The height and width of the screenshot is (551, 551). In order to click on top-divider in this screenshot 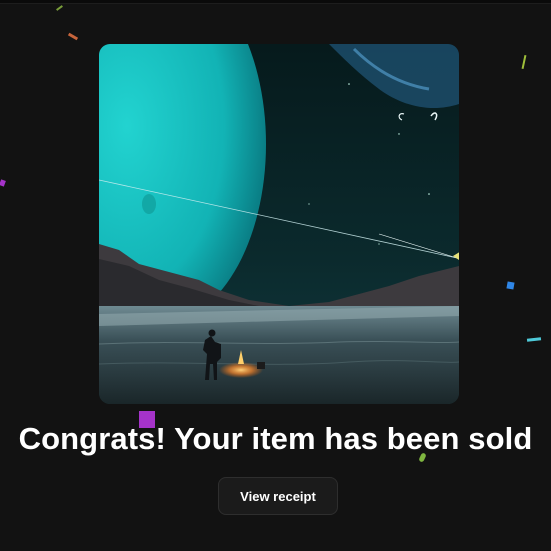, I will do `click(275, 2)`.